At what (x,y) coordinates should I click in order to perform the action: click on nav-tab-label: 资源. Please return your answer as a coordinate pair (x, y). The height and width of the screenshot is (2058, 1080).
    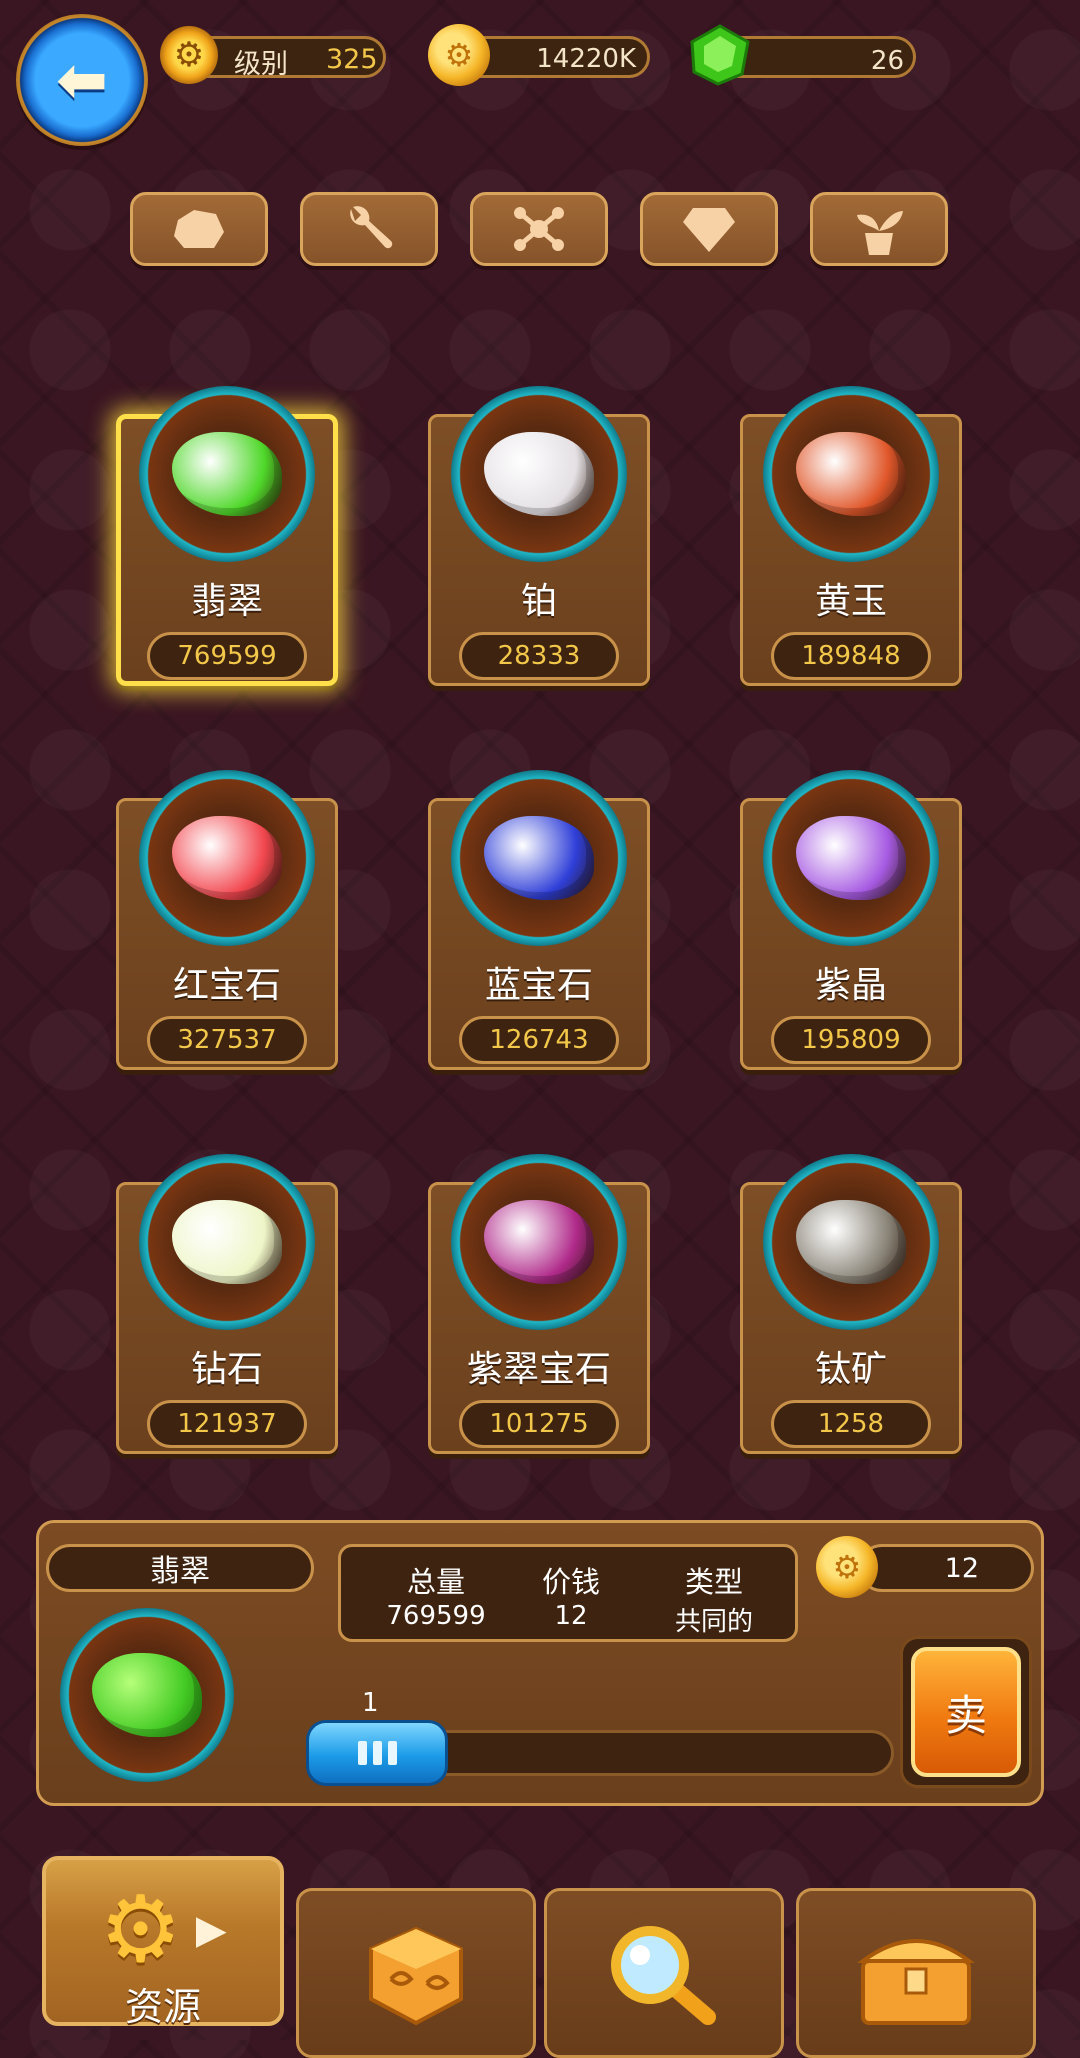
    Looking at the image, I should click on (162, 2006).